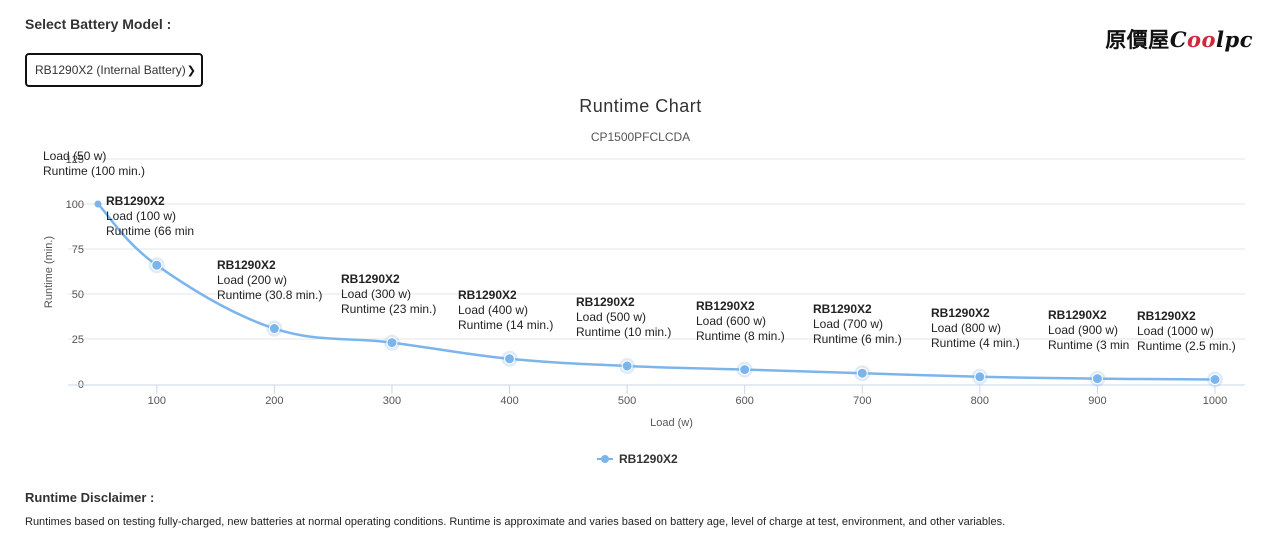 The image size is (1281, 546). Describe the element at coordinates (605, 459) in the screenshot. I see `legend-marker-rb1290x2` at that location.